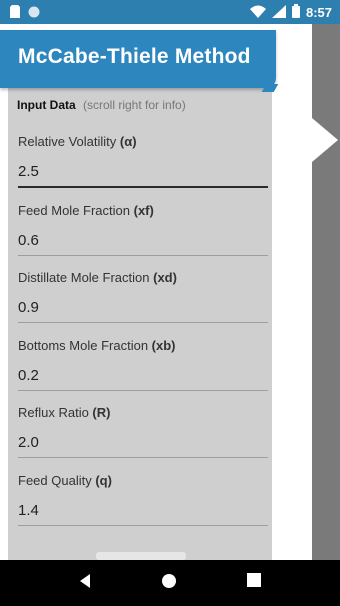 This screenshot has width=340, height=606. I want to click on sim-card-icon, so click(15, 14).